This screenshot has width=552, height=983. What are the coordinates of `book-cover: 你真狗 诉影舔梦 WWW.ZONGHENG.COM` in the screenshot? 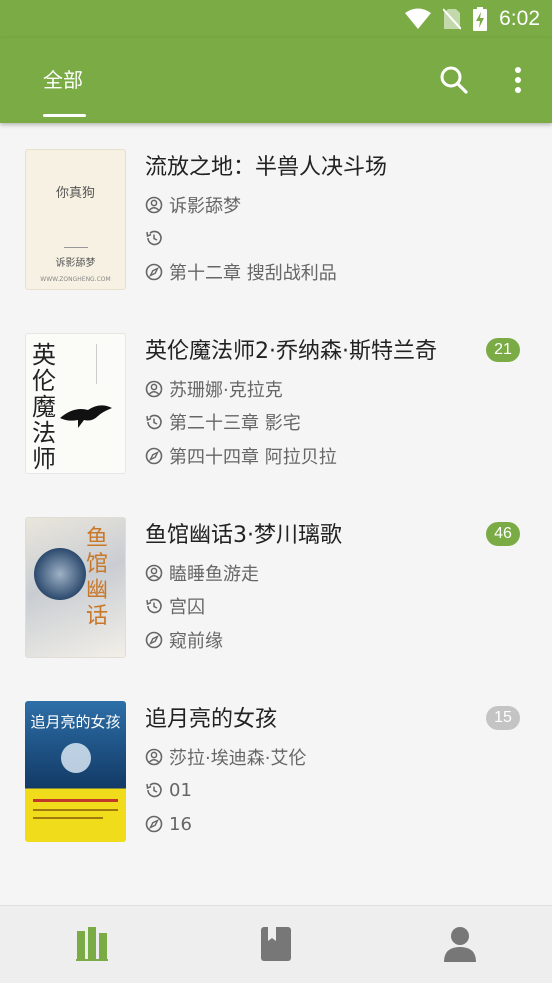 It's located at (75, 219).